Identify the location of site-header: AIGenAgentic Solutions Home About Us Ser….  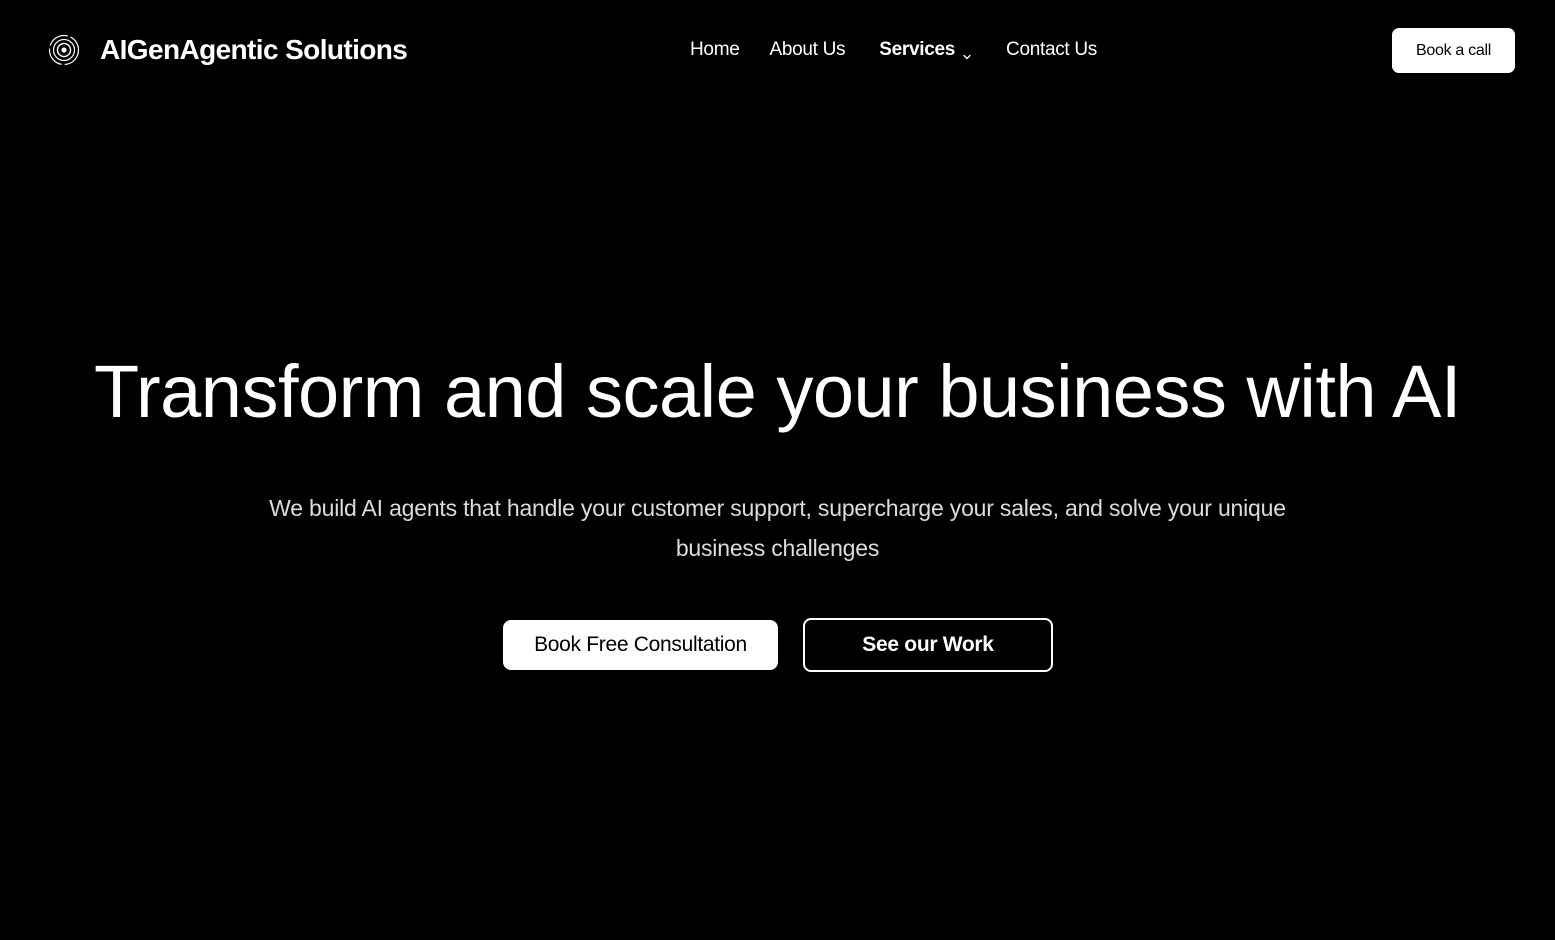
(777, 50).